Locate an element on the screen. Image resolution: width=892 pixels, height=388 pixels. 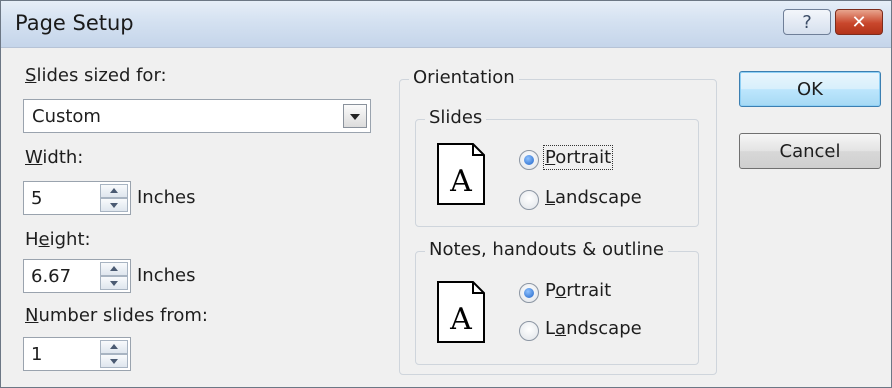
height-label: Height: is located at coordinates (58, 239).